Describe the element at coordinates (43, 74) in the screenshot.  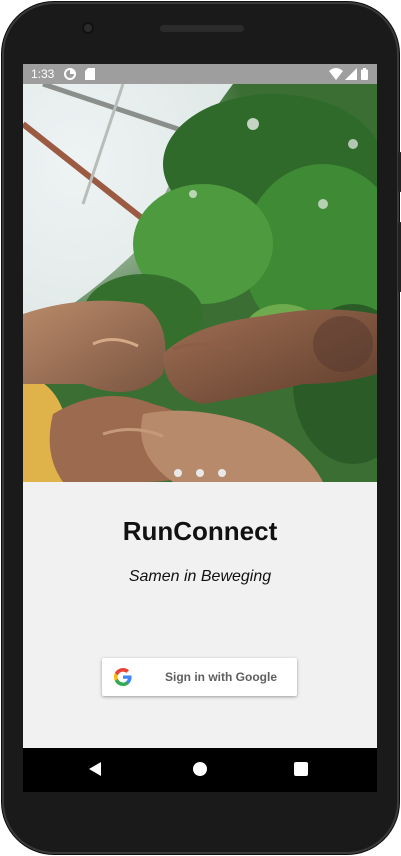
I see `status-time: 1:33` at that location.